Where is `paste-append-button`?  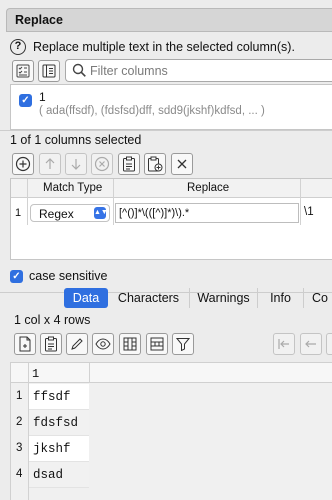 paste-append-button is located at coordinates (155, 164).